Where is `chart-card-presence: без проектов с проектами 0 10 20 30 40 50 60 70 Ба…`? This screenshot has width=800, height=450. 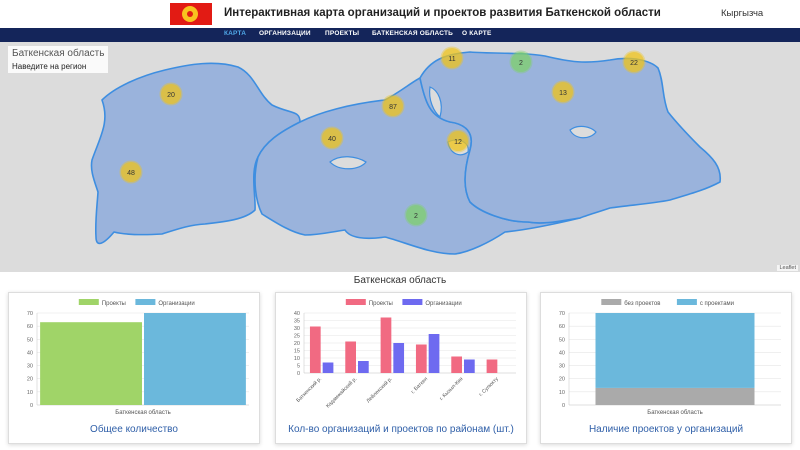 chart-card-presence: без проектов с проектами 0 10 20 30 40 50 60 70 Ба… is located at coordinates (666, 368).